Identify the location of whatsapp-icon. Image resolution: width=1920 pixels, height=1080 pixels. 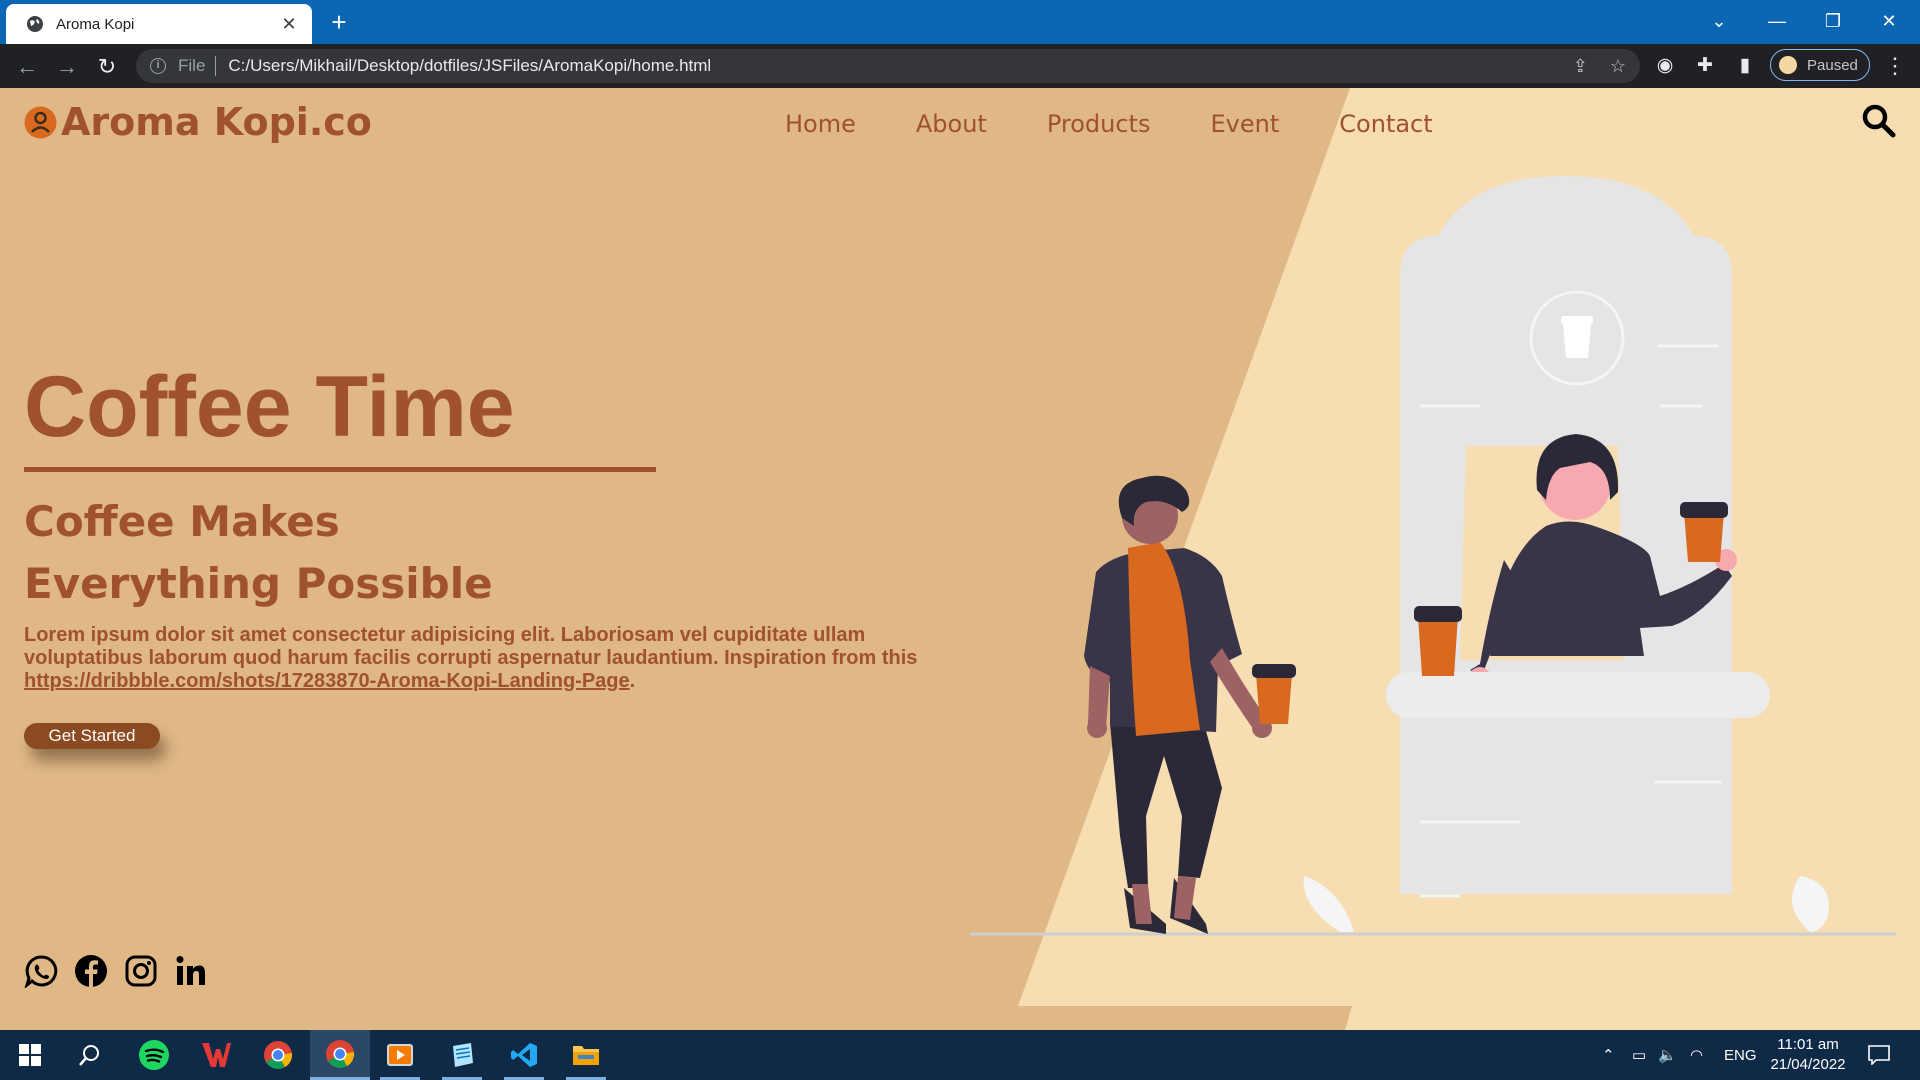
(41, 971).